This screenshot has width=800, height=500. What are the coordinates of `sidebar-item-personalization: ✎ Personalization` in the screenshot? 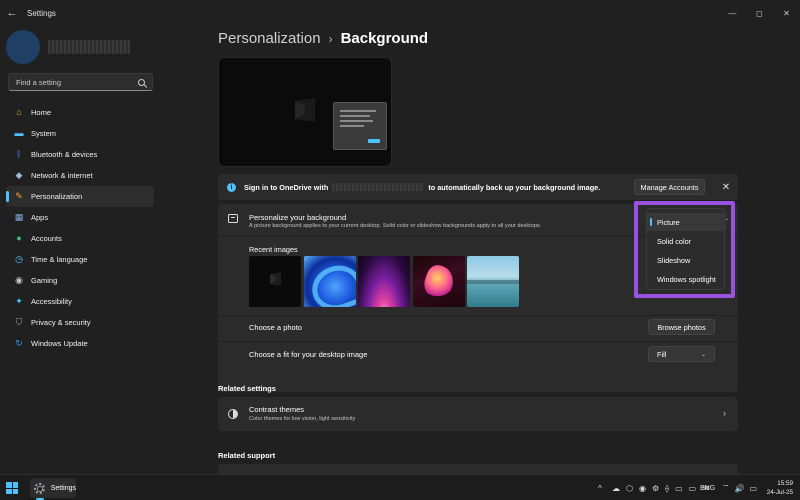 It's located at (80, 196).